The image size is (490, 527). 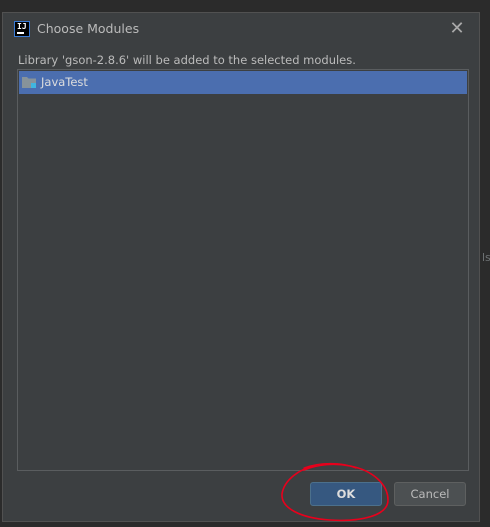 What do you see at coordinates (29, 82) in the screenshot?
I see `module-folder-icon` at bounding box center [29, 82].